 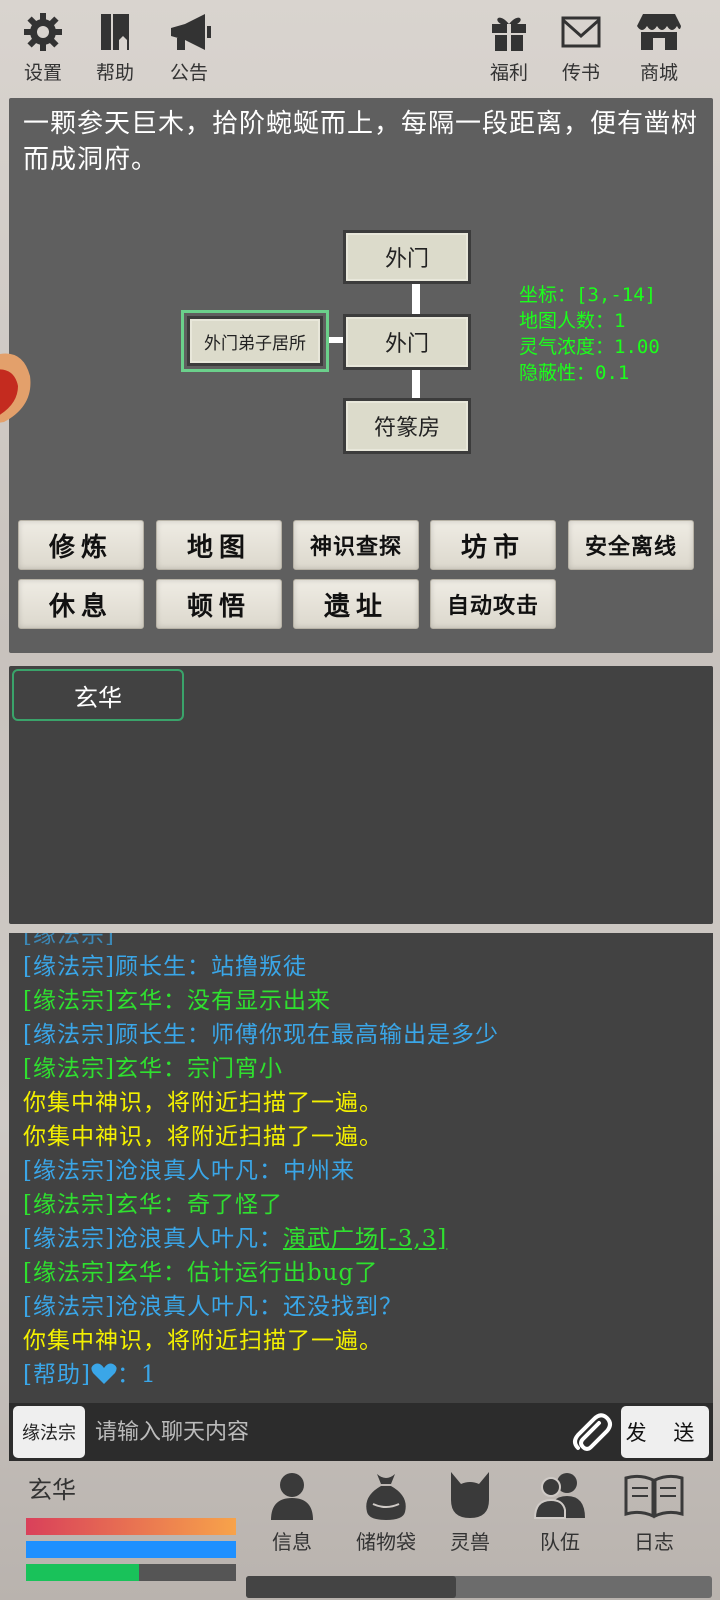 What do you see at coordinates (43, 32) in the screenshot?
I see `gear-icon` at bounding box center [43, 32].